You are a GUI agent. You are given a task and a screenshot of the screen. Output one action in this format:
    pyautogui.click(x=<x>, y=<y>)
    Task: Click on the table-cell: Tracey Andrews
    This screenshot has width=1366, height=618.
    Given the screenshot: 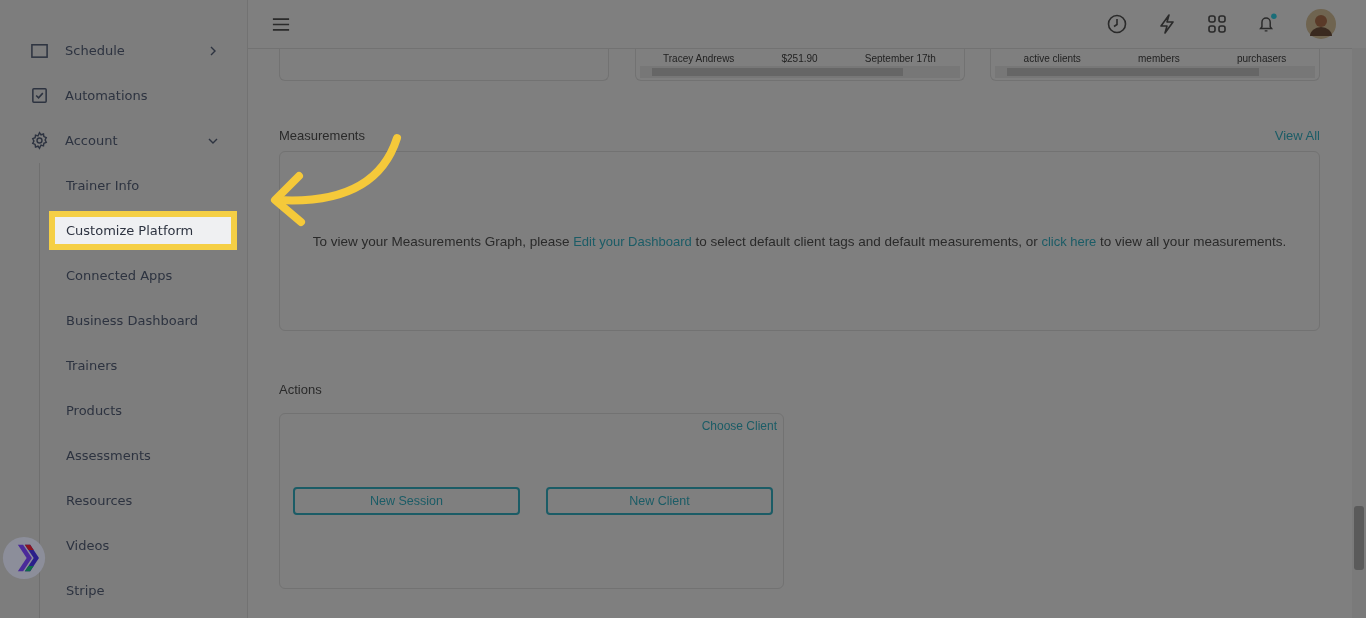 What is the action you would take?
    pyautogui.click(x=699, y=58)
    